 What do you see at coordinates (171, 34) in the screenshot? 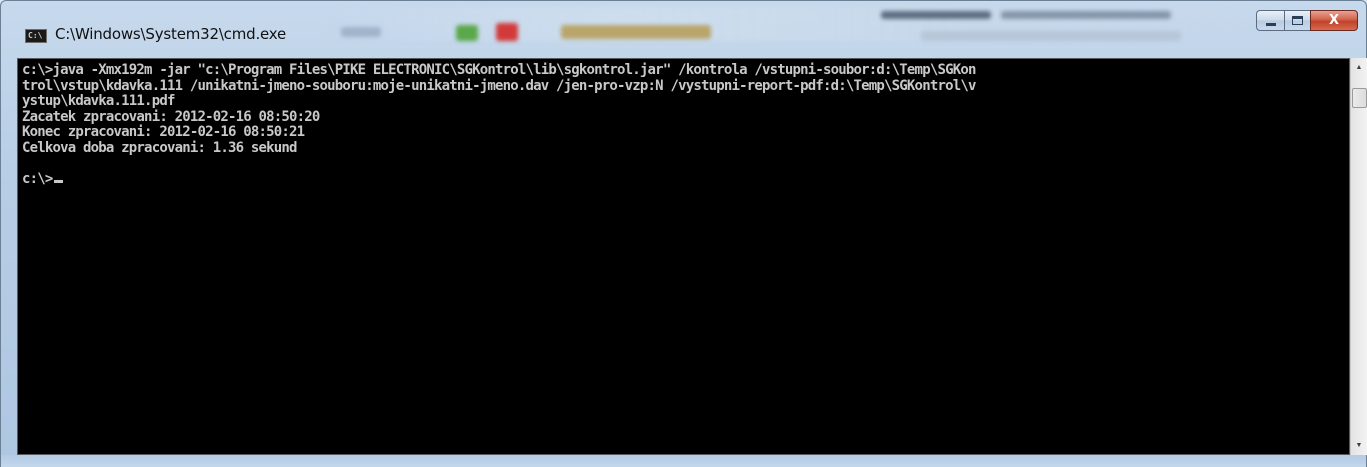
I see `window-title: C:\Windows\System32\cmd.exe` at bounding box center [171, 34].